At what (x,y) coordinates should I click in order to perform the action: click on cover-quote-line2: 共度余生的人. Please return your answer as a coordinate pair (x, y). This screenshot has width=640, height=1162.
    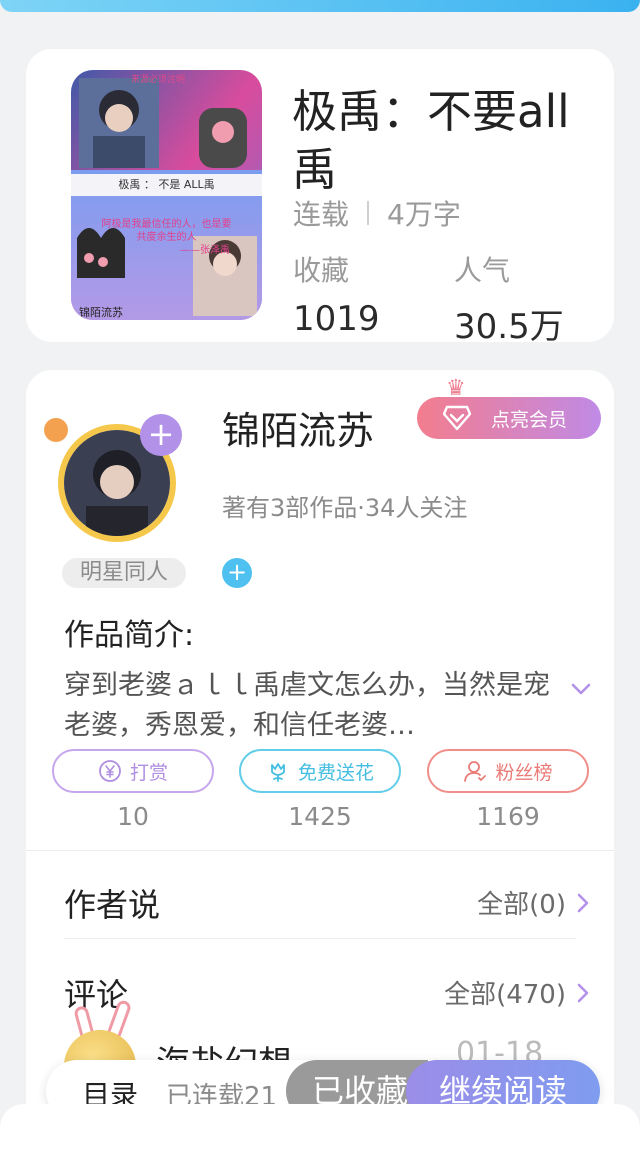
    Looking at the image, I should click on (166, 237).